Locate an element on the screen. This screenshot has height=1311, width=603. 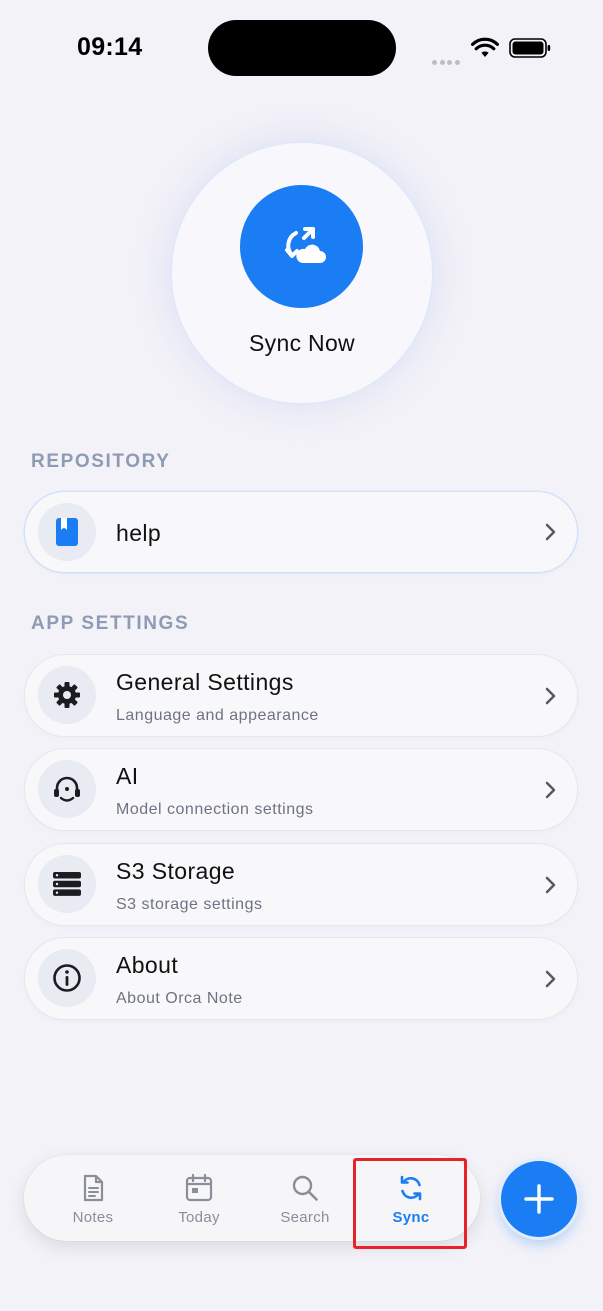
section-title-repository: REPOSITORY is located at coordinates (101, 461).